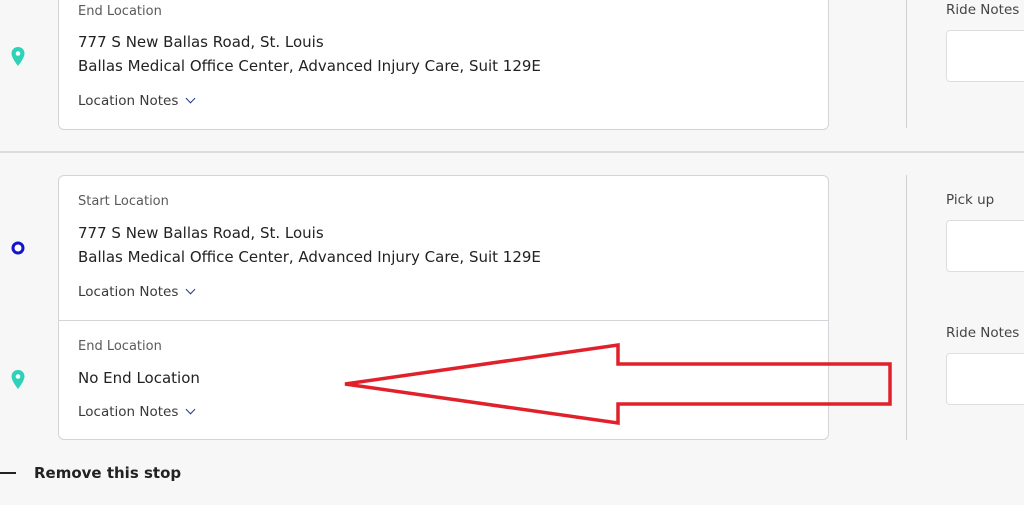  I want to click on pickup-input, so click(985, 246).